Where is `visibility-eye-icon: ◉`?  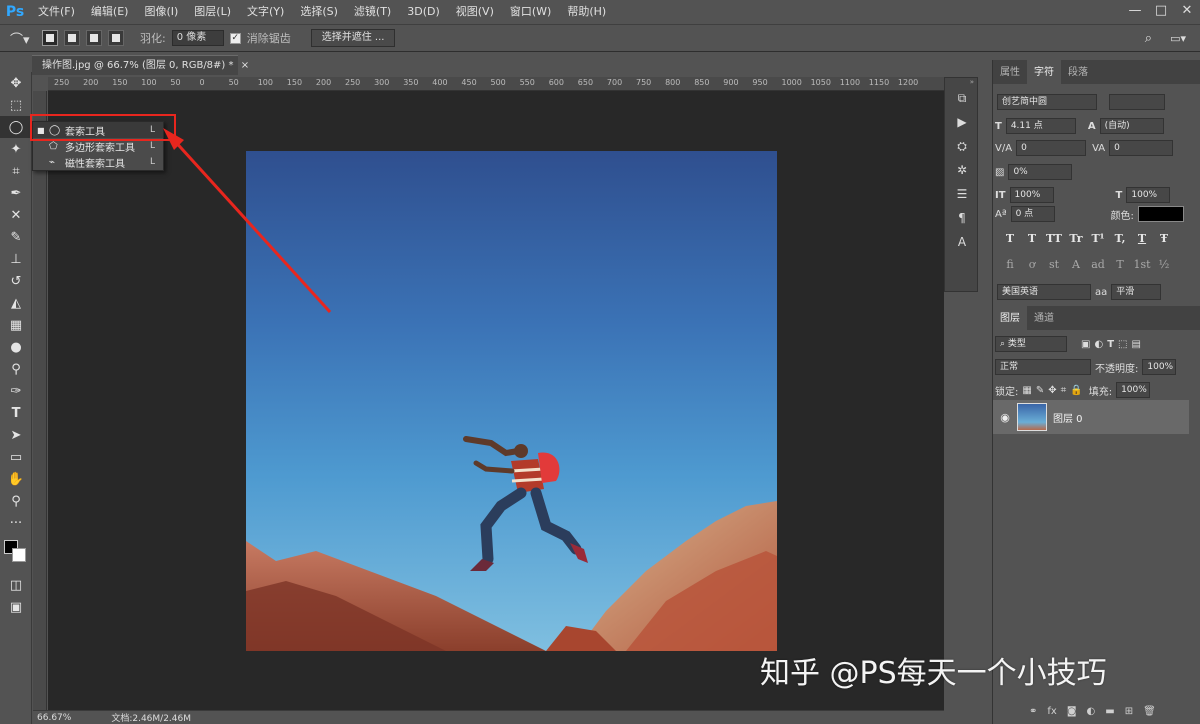
visibility-eye-icon: ◉ is located at coordinates (1005, 417).